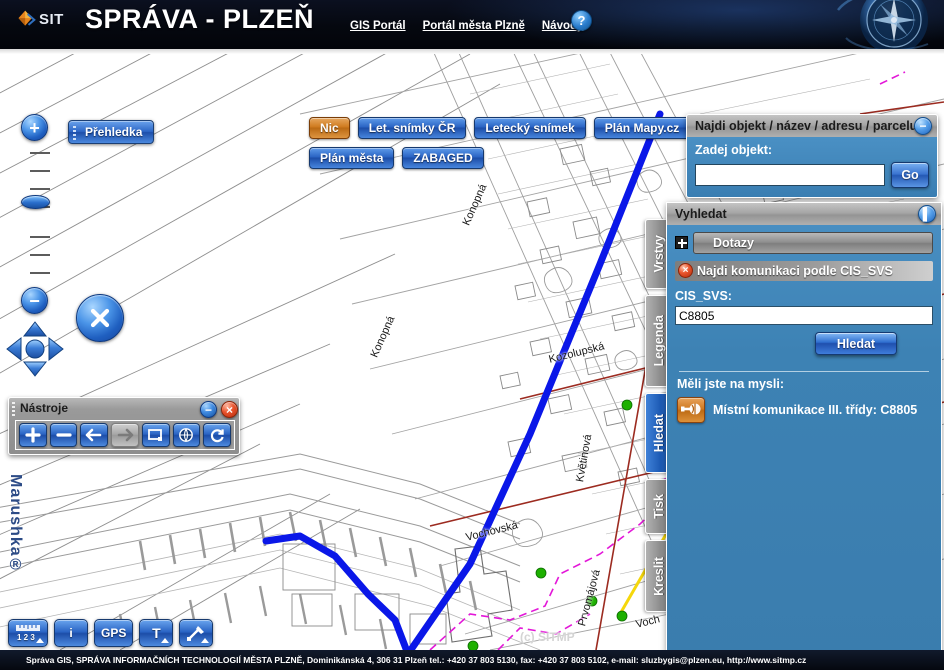 The width and height of the screenshot is (944, 670). What do you see at coordinates (352, 158) in the screenshot?
I see `layer-button-plan-mesta: Plán města` at bounding box center [352, 158].